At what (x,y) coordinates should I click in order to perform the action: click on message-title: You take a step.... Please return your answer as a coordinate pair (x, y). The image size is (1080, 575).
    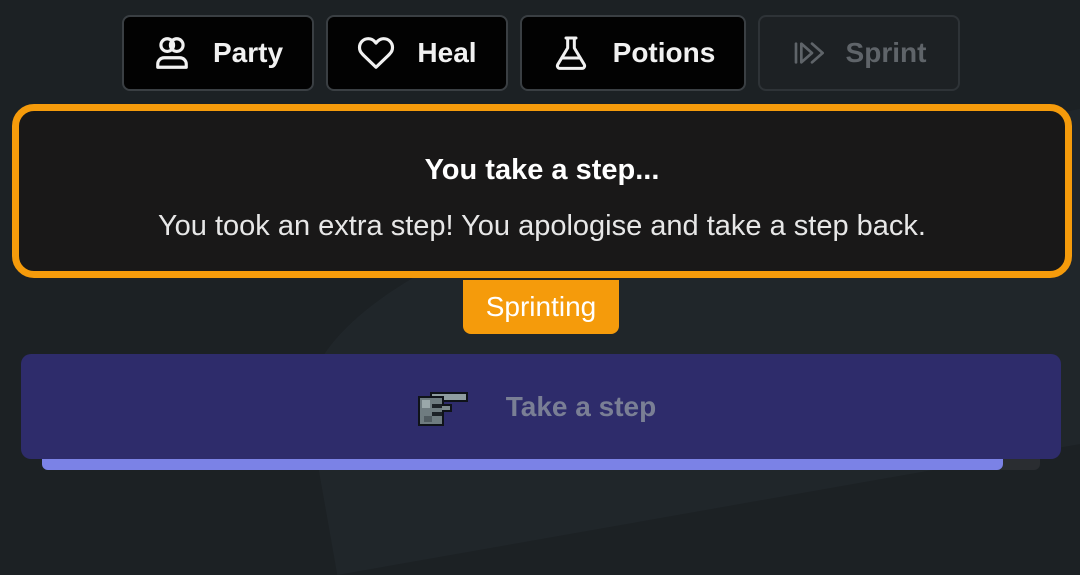
    Looking at the image, I should click on (542, 170).